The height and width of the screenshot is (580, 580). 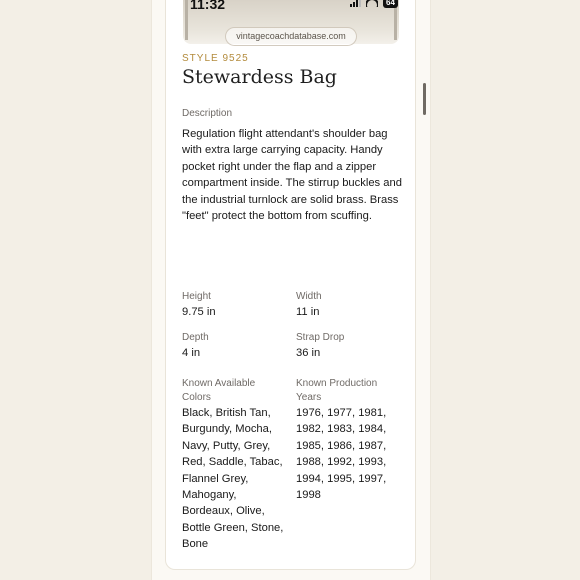 What do you see at coordinates (207, 113) in the screenshot?
I see `description-label: Description` at bounding box center [207, 113].